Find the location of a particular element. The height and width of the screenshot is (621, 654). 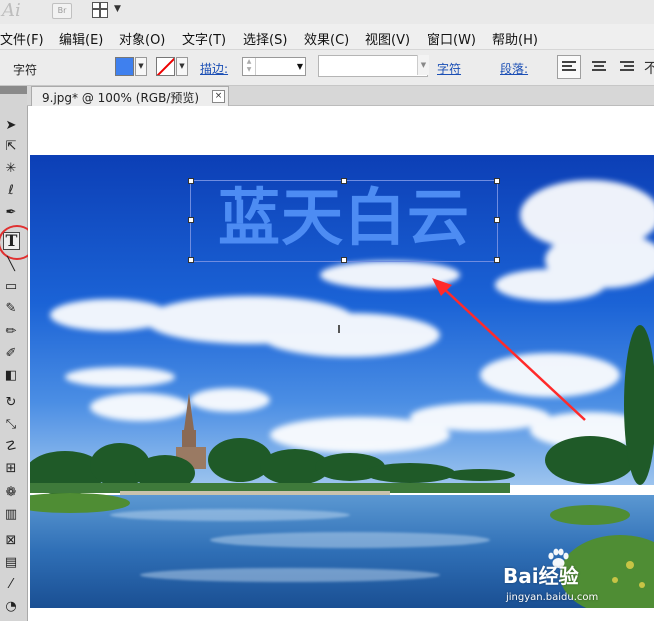

watermark-url: jingyan.baidu.com is located at coordinates (552, 597).